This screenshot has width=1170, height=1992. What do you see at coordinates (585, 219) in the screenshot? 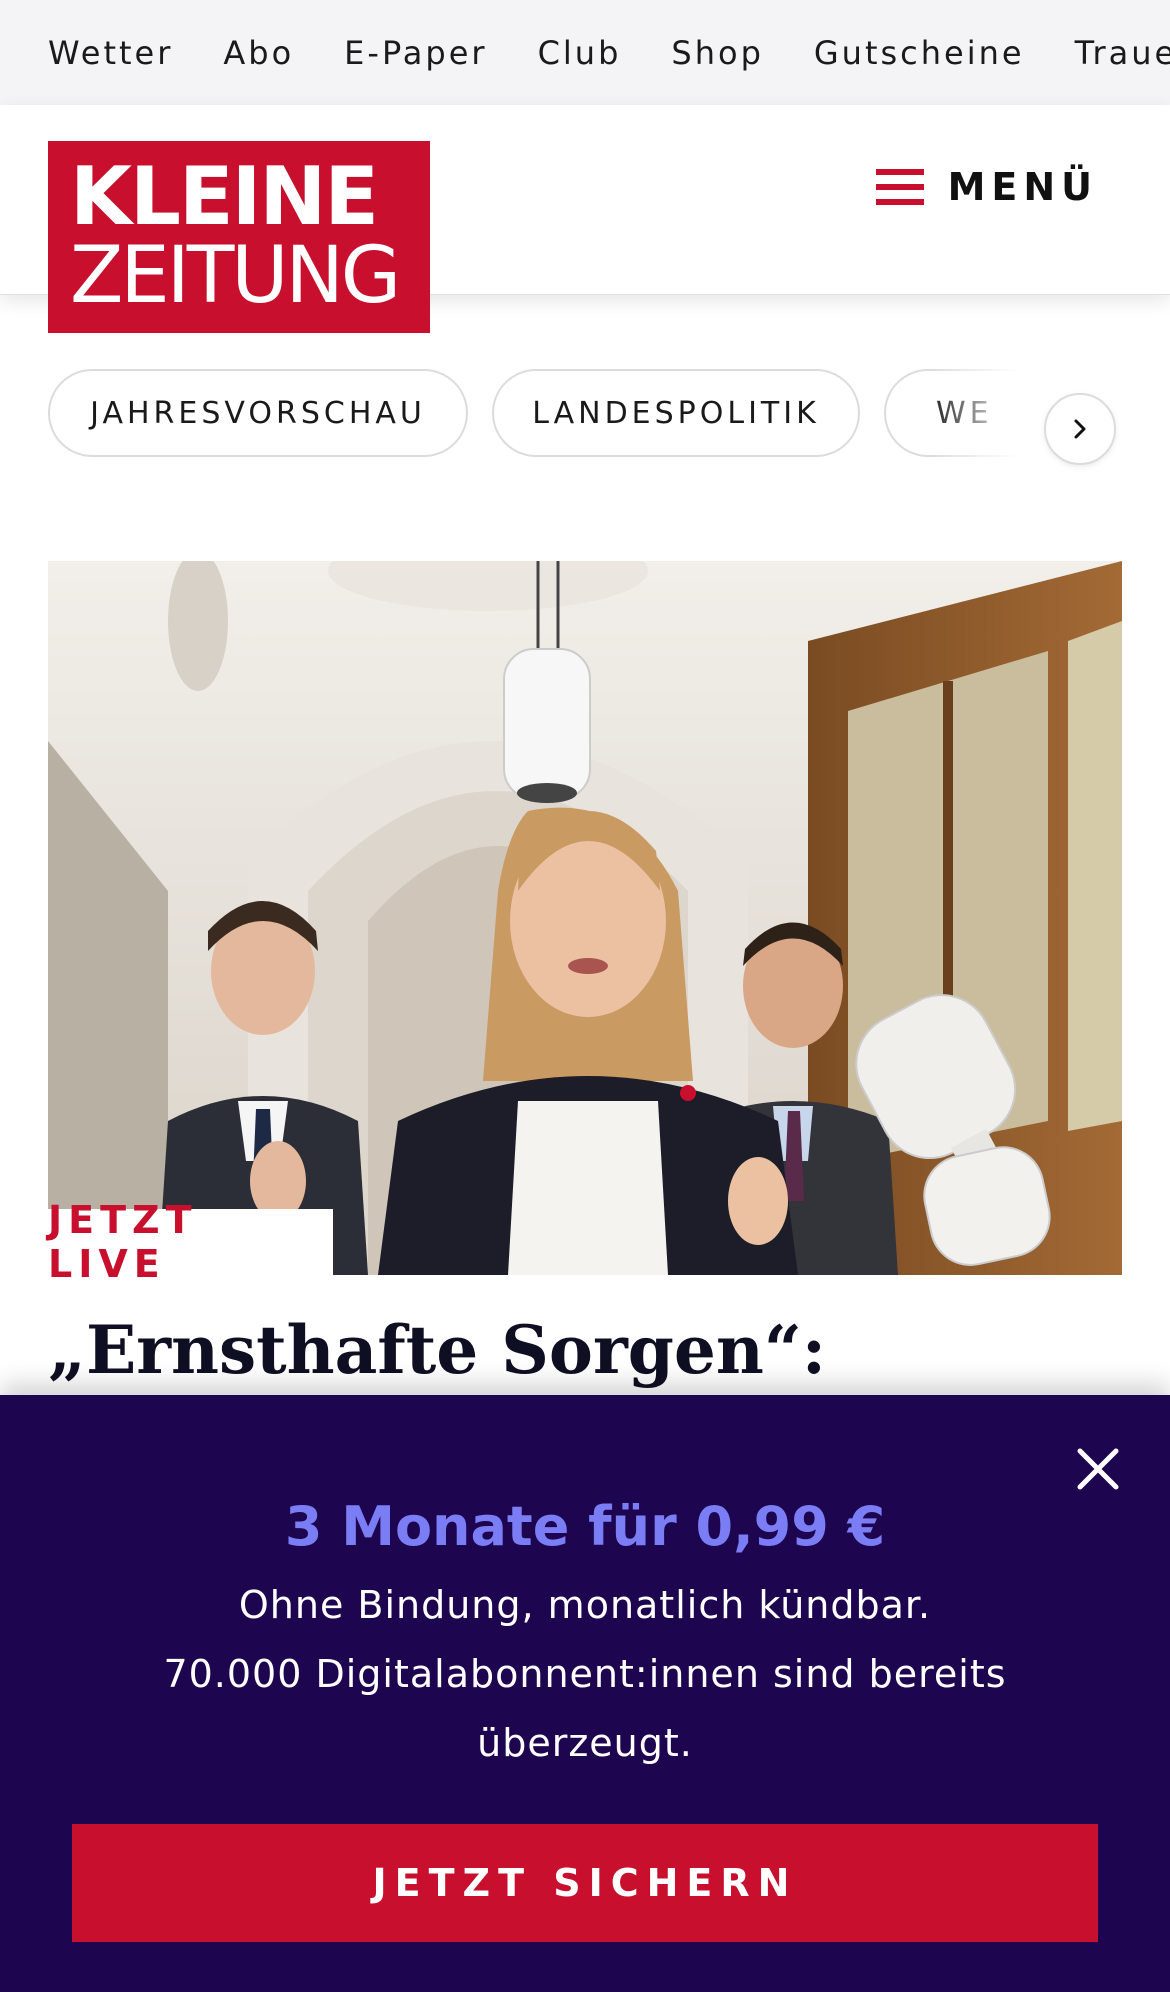
I see `site-header: KLEINE ZEITUNG MENÜ` at bounding box center [585, 219].